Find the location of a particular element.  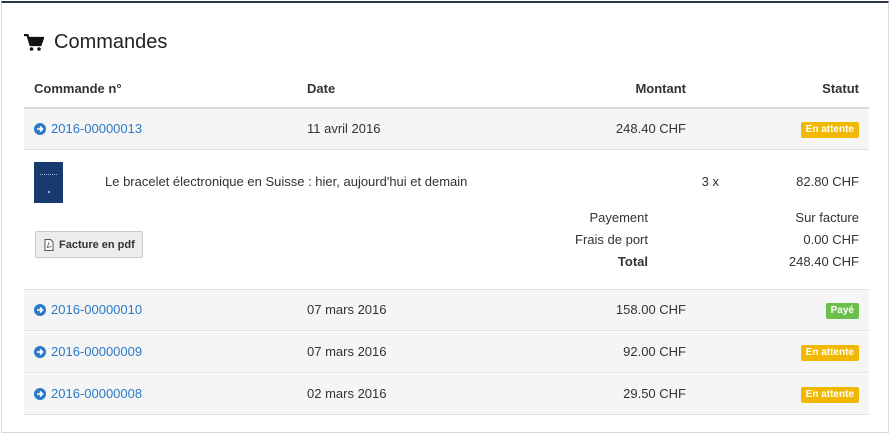

order-number: 2016-00000009 is located at coordinates (97, 351).